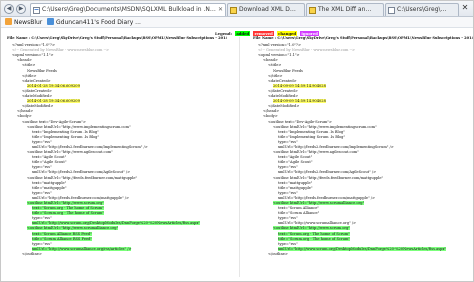 This screenshot has width=474, height=282. I want to click on xml-line-text: <dateModified>, so click(37, 96).